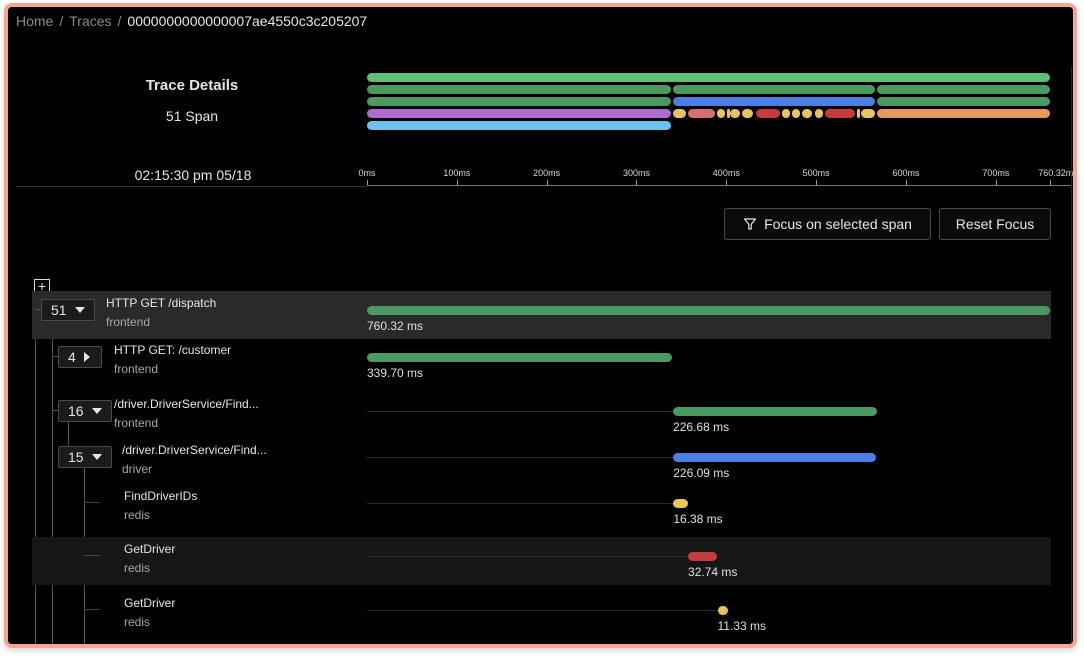  Describe the element at coordinates (86, 357) in the screenshot. I see `caret-right-icon` at that location.